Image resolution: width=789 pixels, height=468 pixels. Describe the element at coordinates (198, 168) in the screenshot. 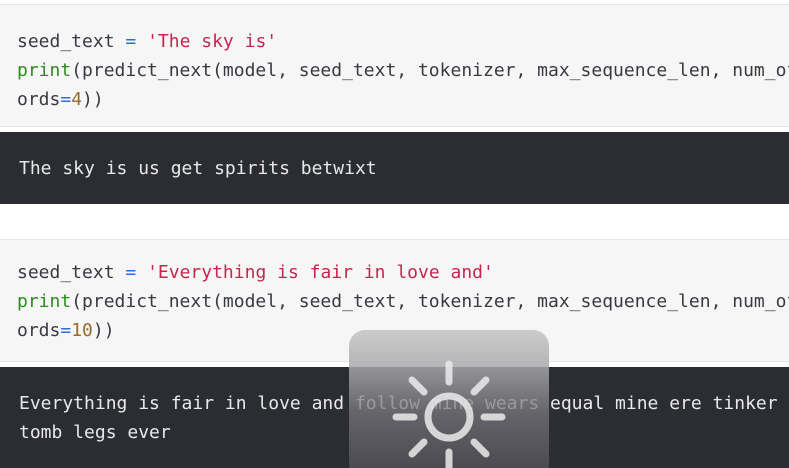

I see `output-text: The sky is us get spirits betwixt` at that location.